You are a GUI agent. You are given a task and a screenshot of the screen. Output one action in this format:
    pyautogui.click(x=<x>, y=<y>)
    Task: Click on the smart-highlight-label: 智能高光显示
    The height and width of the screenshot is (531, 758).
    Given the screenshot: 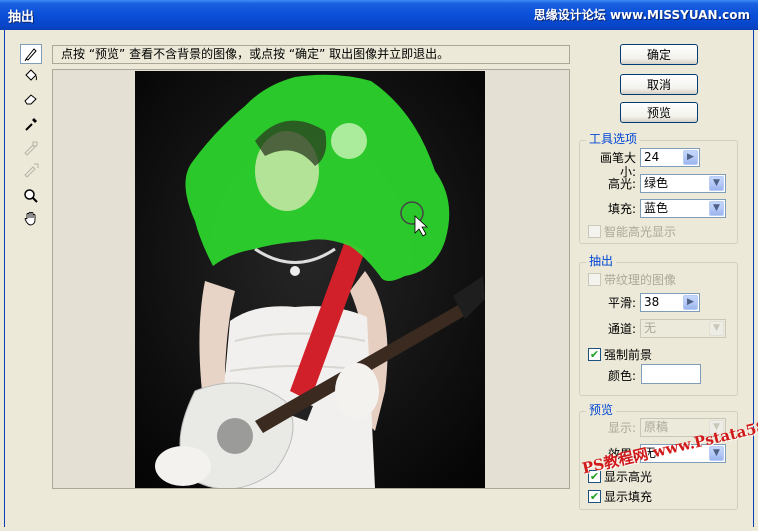 What is the action you would take?
    pyautogui.click(x=640, y=232)
    